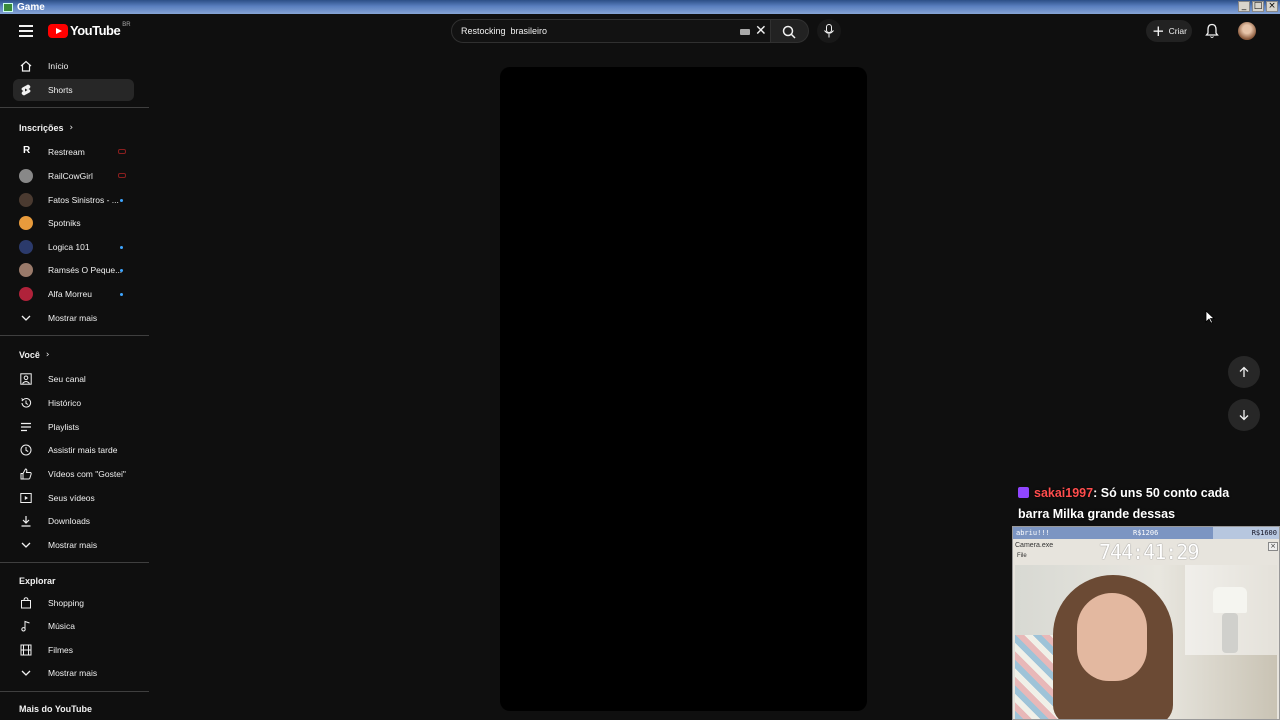 The height and width of the screenshot is (720, 1280). I want to click on voice-search-button, so click(829, 31).